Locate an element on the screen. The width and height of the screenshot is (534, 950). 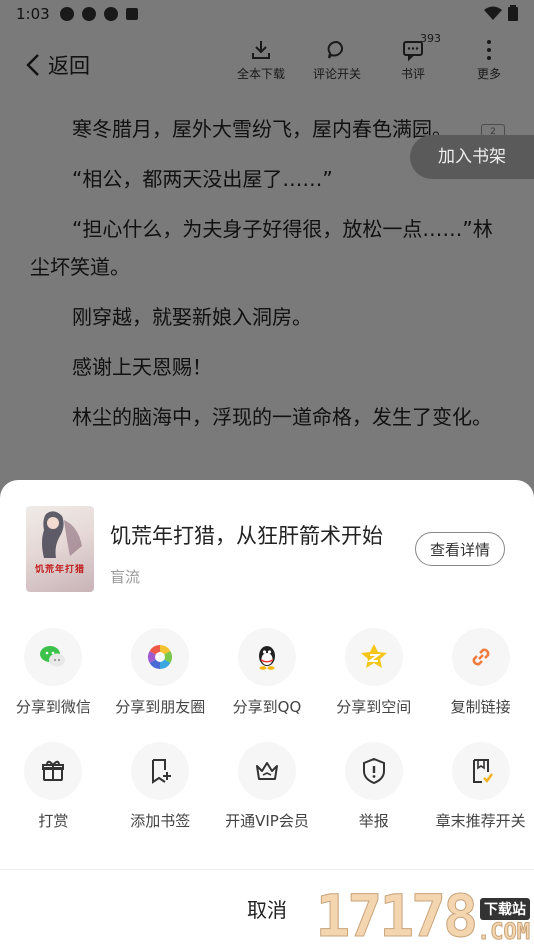
share-wechat-circle is located at coordinates (53, 657).